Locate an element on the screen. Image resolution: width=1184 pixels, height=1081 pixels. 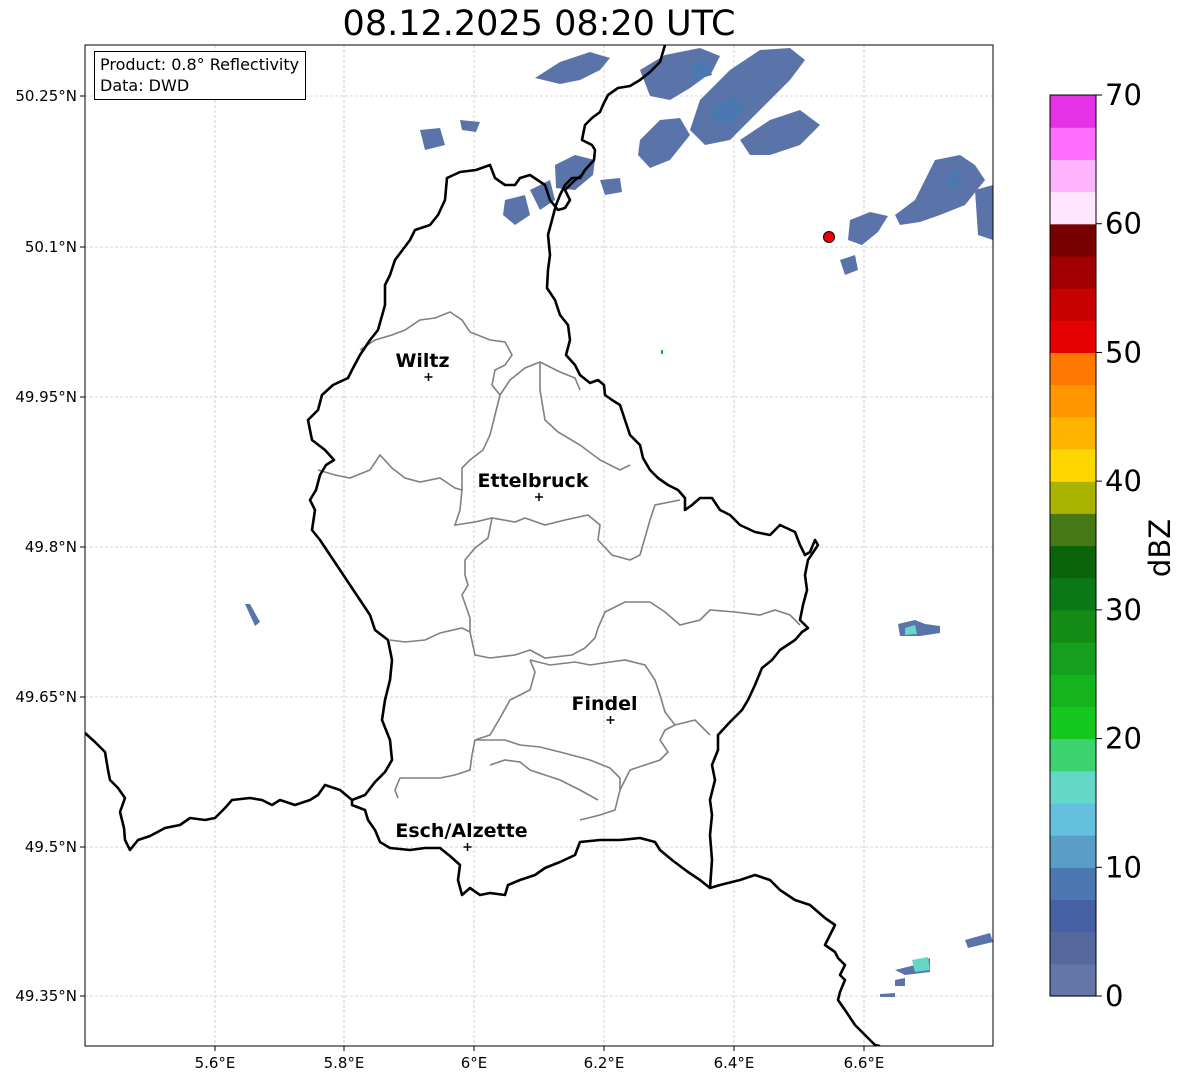
colorbar-tick-label: 20 is located at coordinates (1123, 739).